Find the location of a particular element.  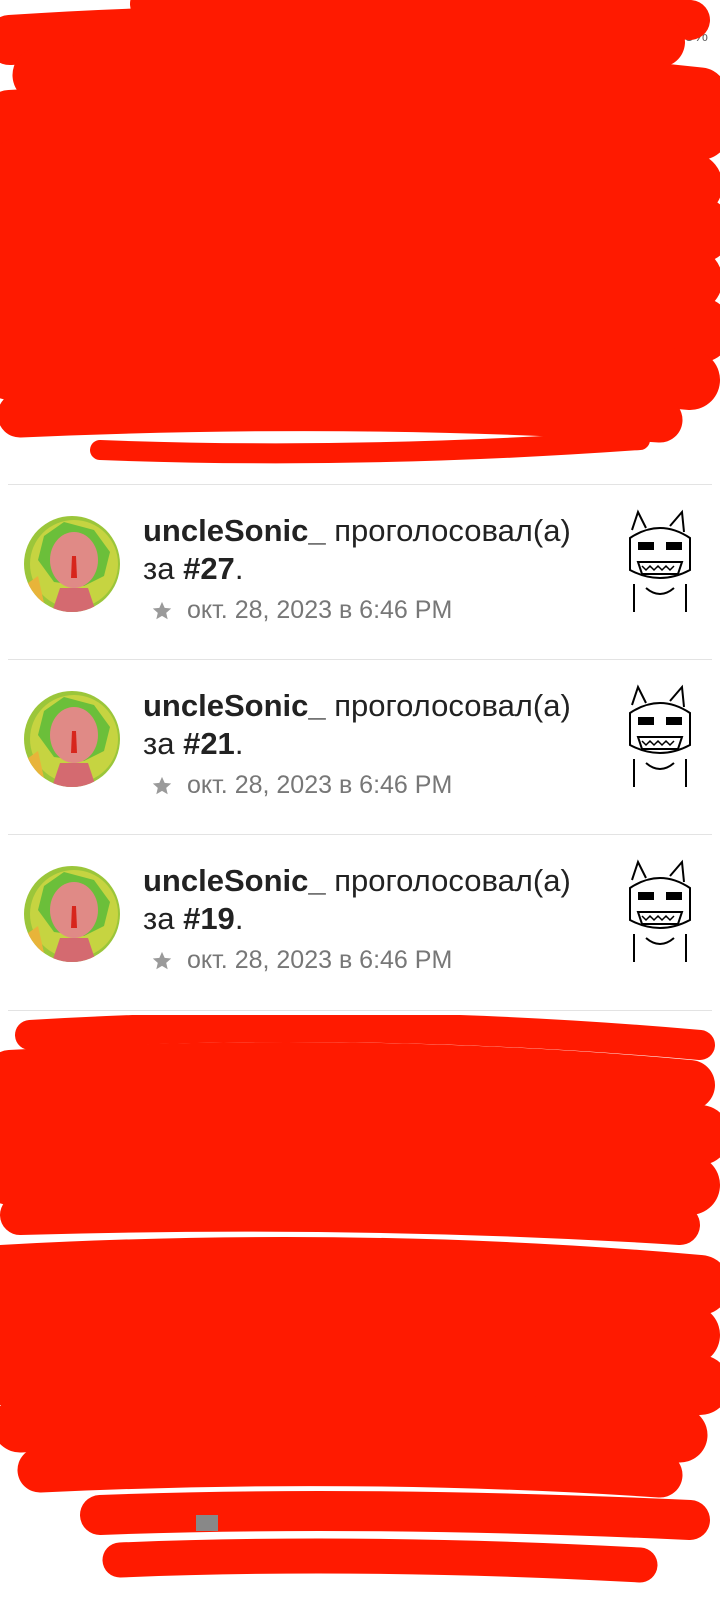

notification-text: uncleSonic_ проголосовал(а) за #21. is located at coordinates (370, 725).